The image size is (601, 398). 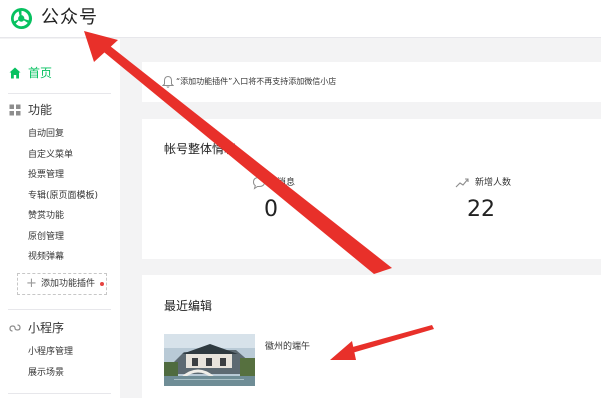 What do you see at coordinates (287, 345) in the screenshot?
I see `article-title: 徽州的端午` at bounding box center [287, 345].